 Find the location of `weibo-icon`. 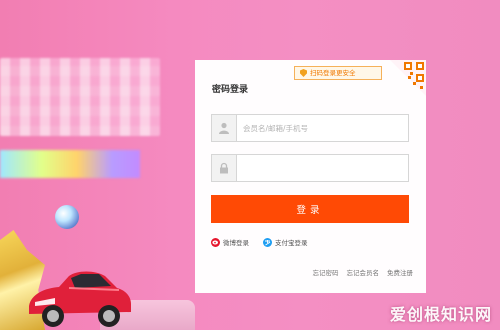

weibo-icon is located at coordinates (215, 242).